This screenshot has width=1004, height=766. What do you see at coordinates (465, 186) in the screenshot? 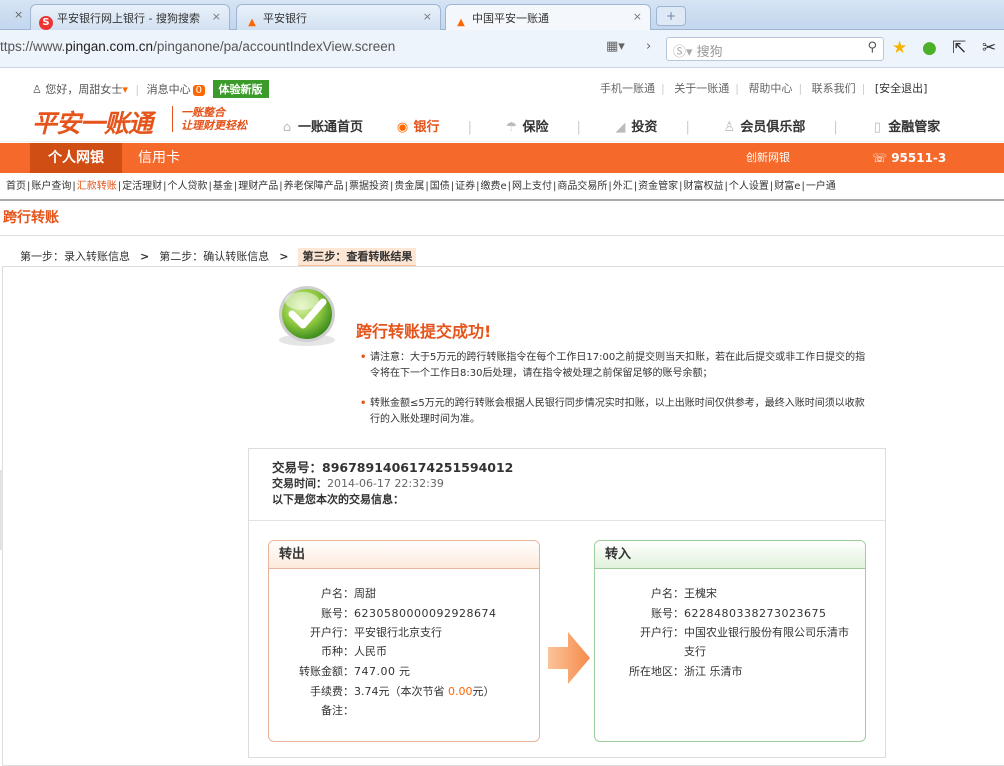
I see `subnav-item: 证券` at bounding box center [465, 186].